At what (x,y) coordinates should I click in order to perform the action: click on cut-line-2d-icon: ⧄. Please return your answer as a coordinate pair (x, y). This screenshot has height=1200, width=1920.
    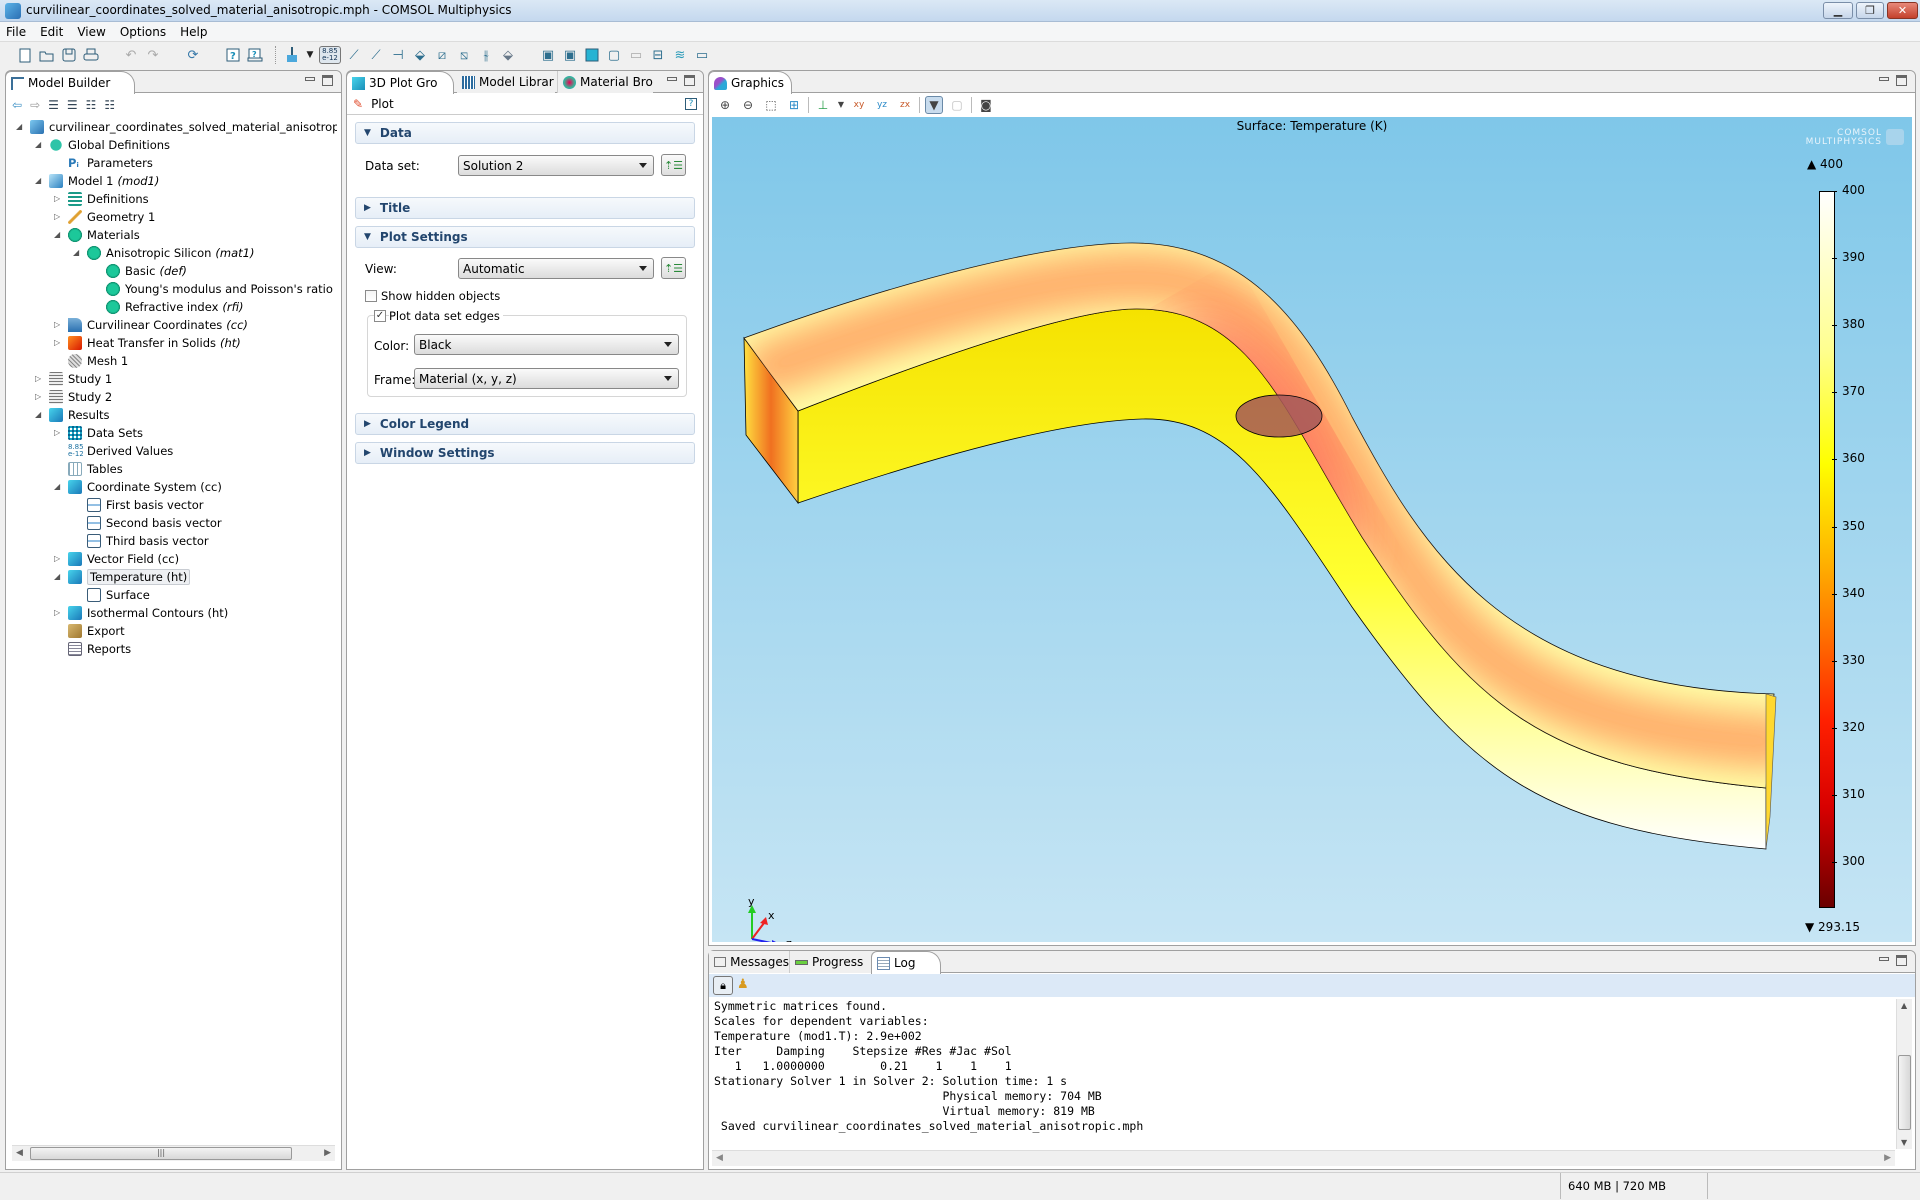
    Looking at the image, I should click on (442, 55).